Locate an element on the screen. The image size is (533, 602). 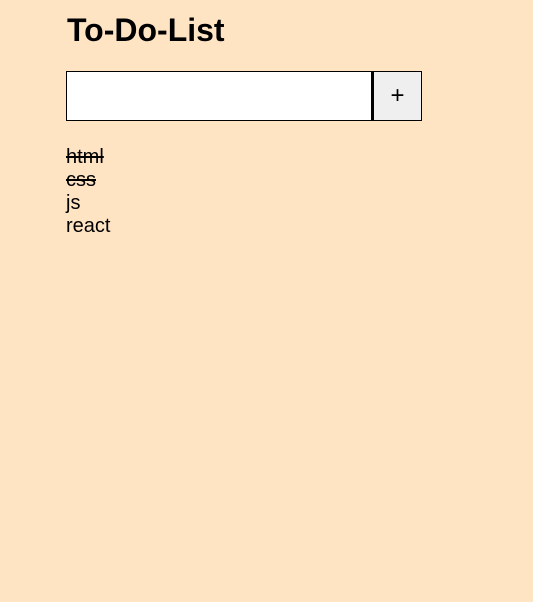
todo-item: js is located at coordinates (88, 203).